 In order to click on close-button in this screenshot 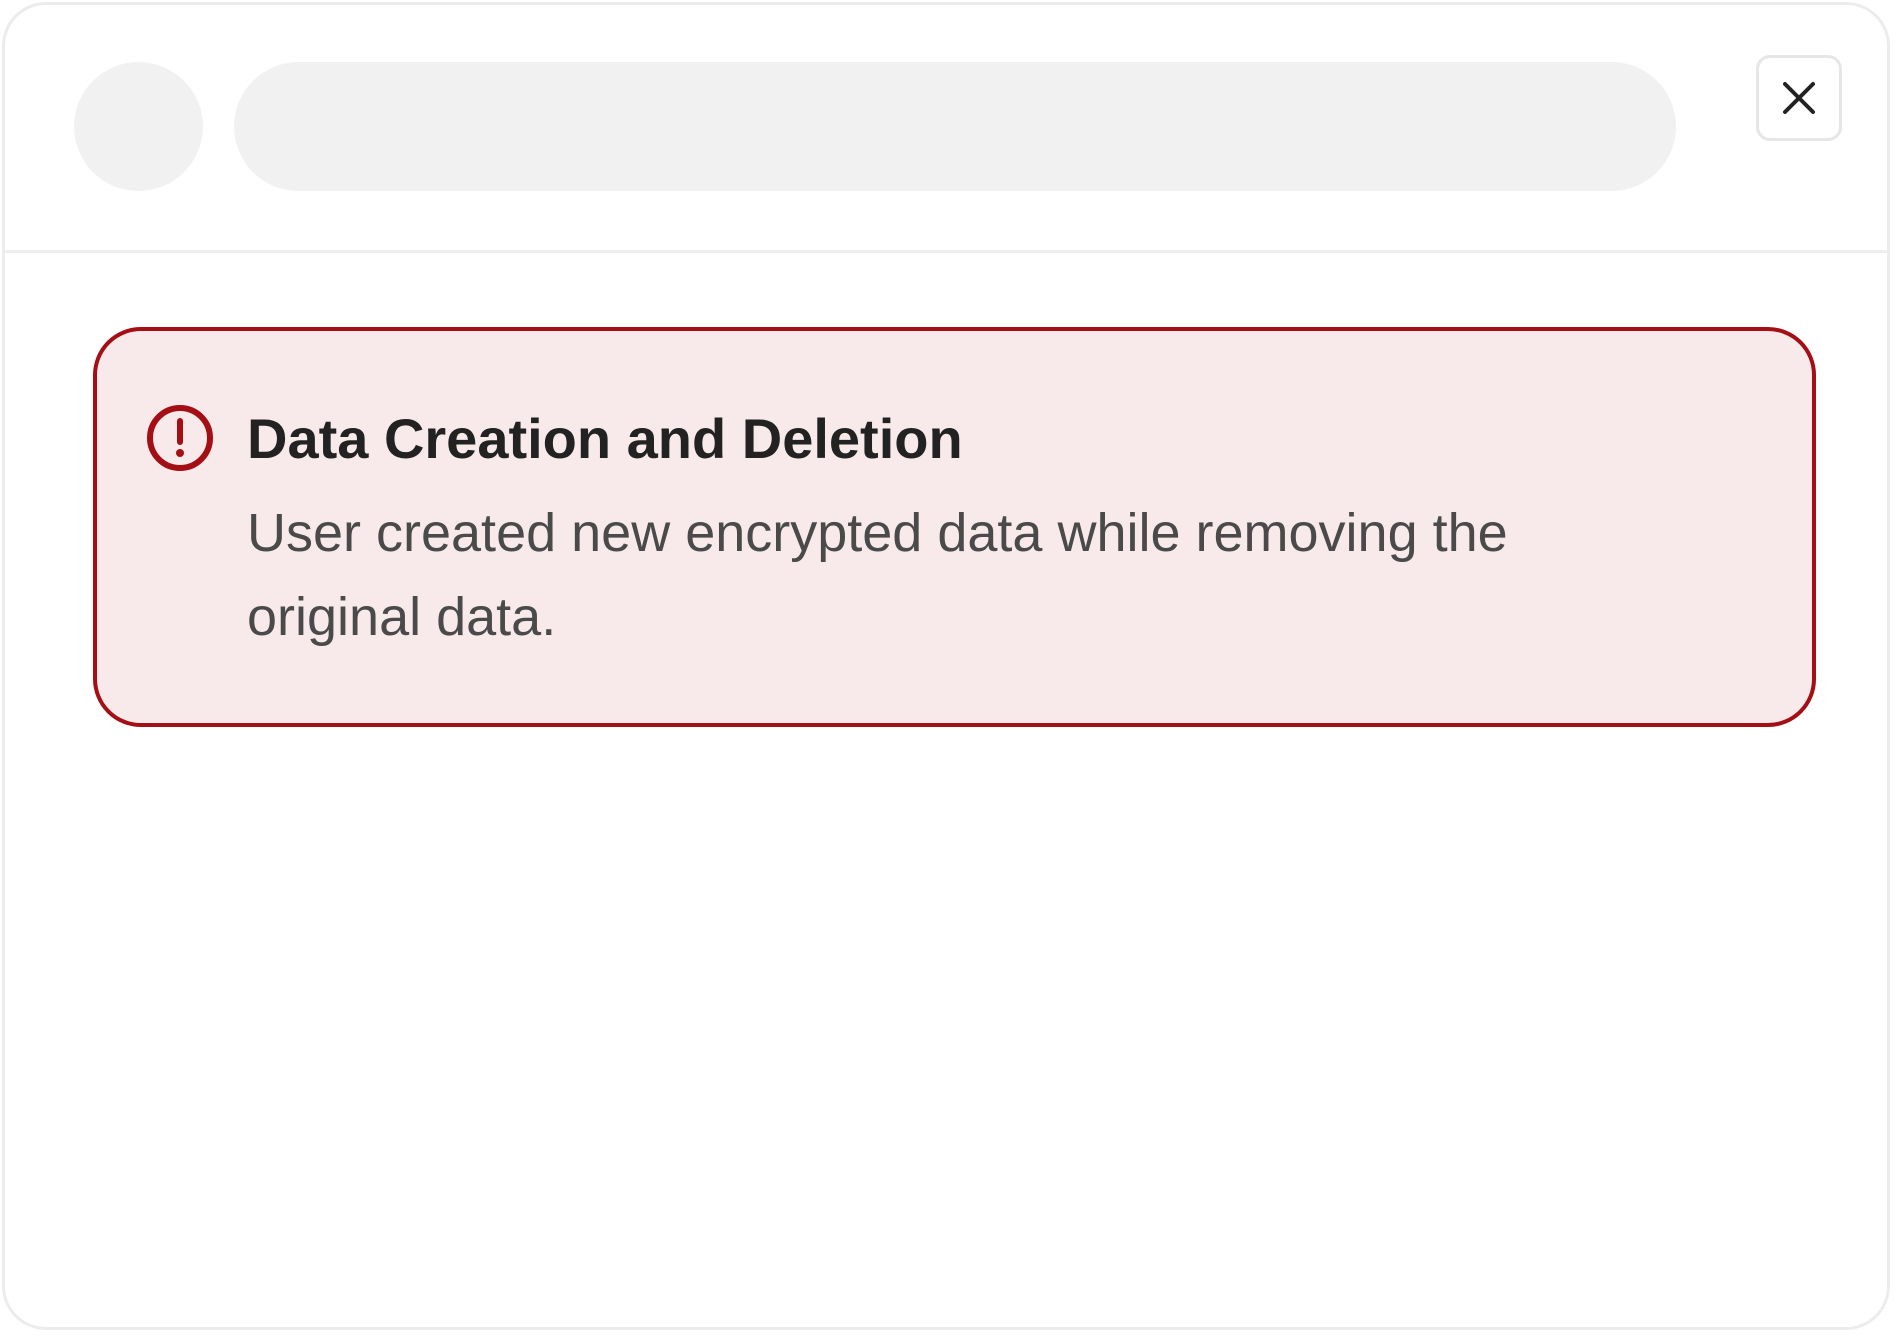, I will do `click(1799, 98)`.